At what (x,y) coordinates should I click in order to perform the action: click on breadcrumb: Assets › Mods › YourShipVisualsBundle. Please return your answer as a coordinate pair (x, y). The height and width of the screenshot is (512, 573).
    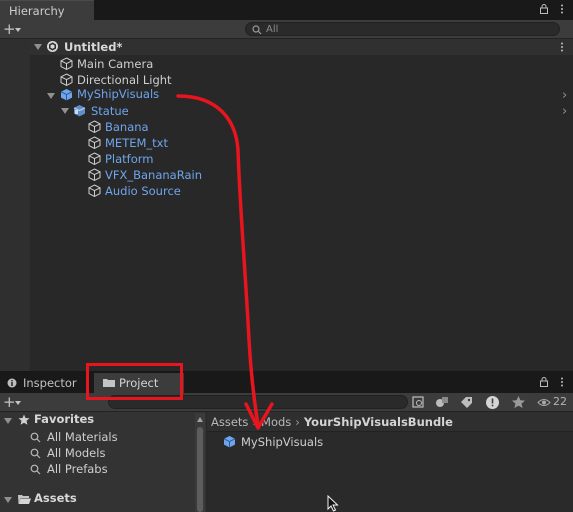
    Looking at the image, I should click on (390, 422).